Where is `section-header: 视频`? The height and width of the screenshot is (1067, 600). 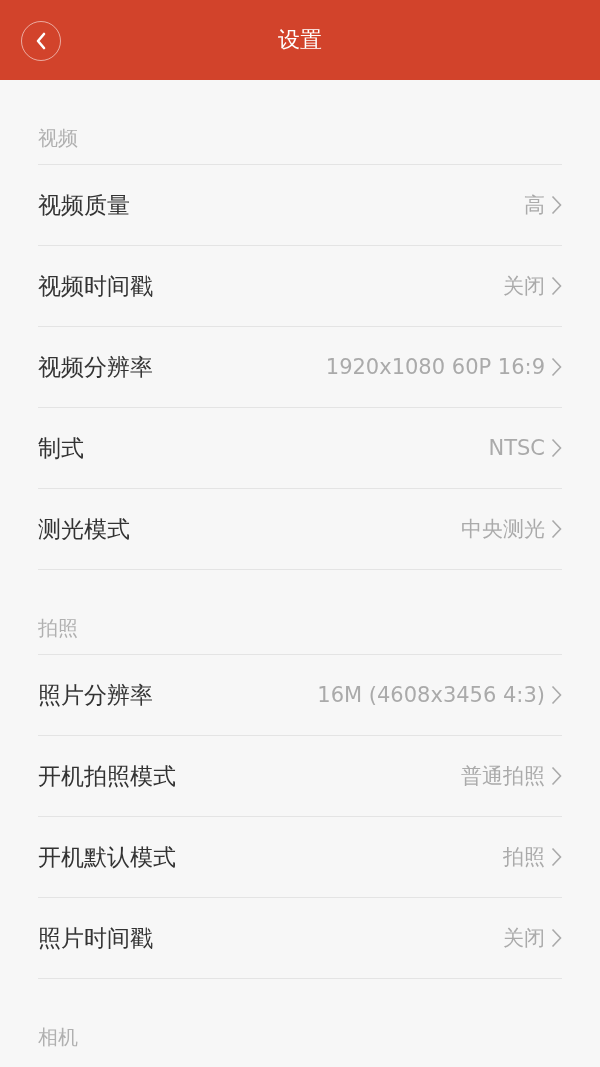 section-header: 视频 is located at coordinates (58, 138).